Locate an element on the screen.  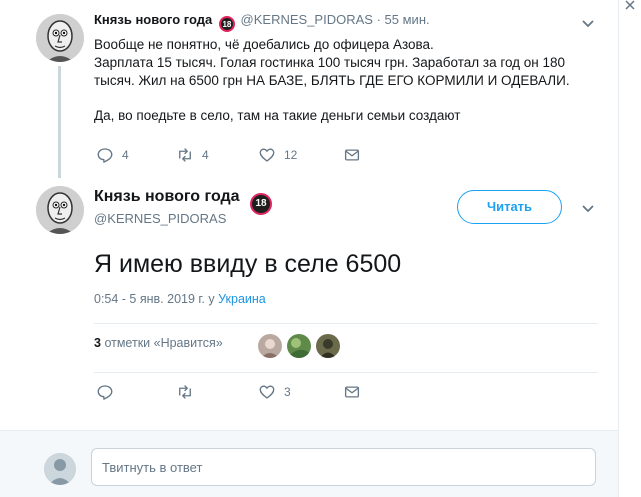
tweet-timestamp: 0:54 - 5 янв. 2019 г. is located at coordinates (149, 299).